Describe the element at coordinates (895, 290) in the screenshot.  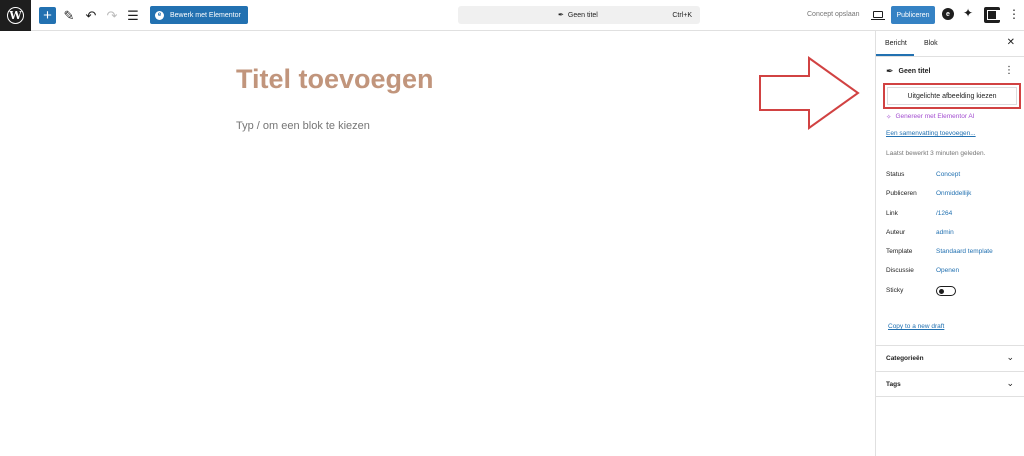
I see `meta-label: Sticky` at that location.